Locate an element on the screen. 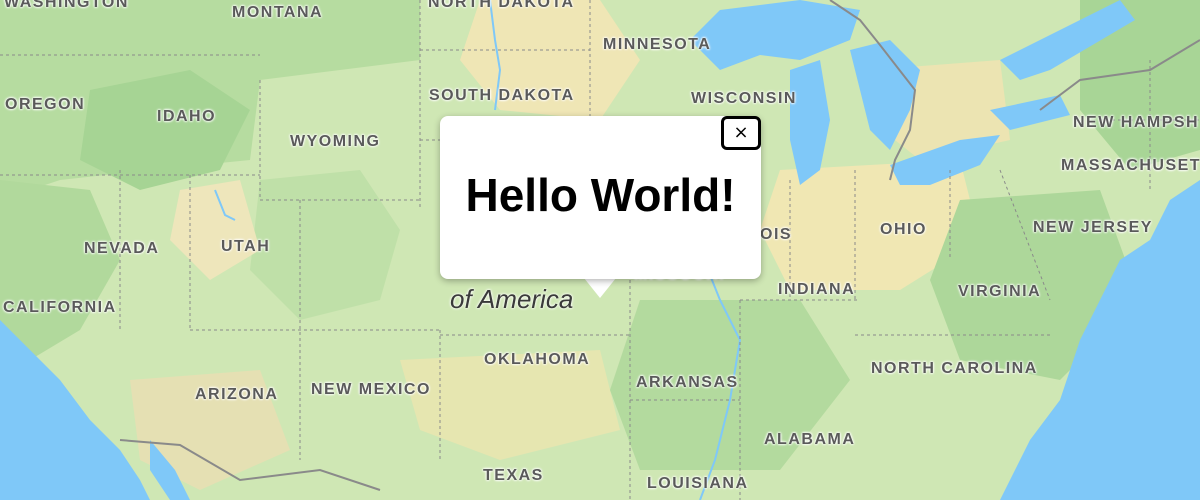 The image size is (1200, 500). state-label-ohio: OHIO is located at coordinates (903, 229).